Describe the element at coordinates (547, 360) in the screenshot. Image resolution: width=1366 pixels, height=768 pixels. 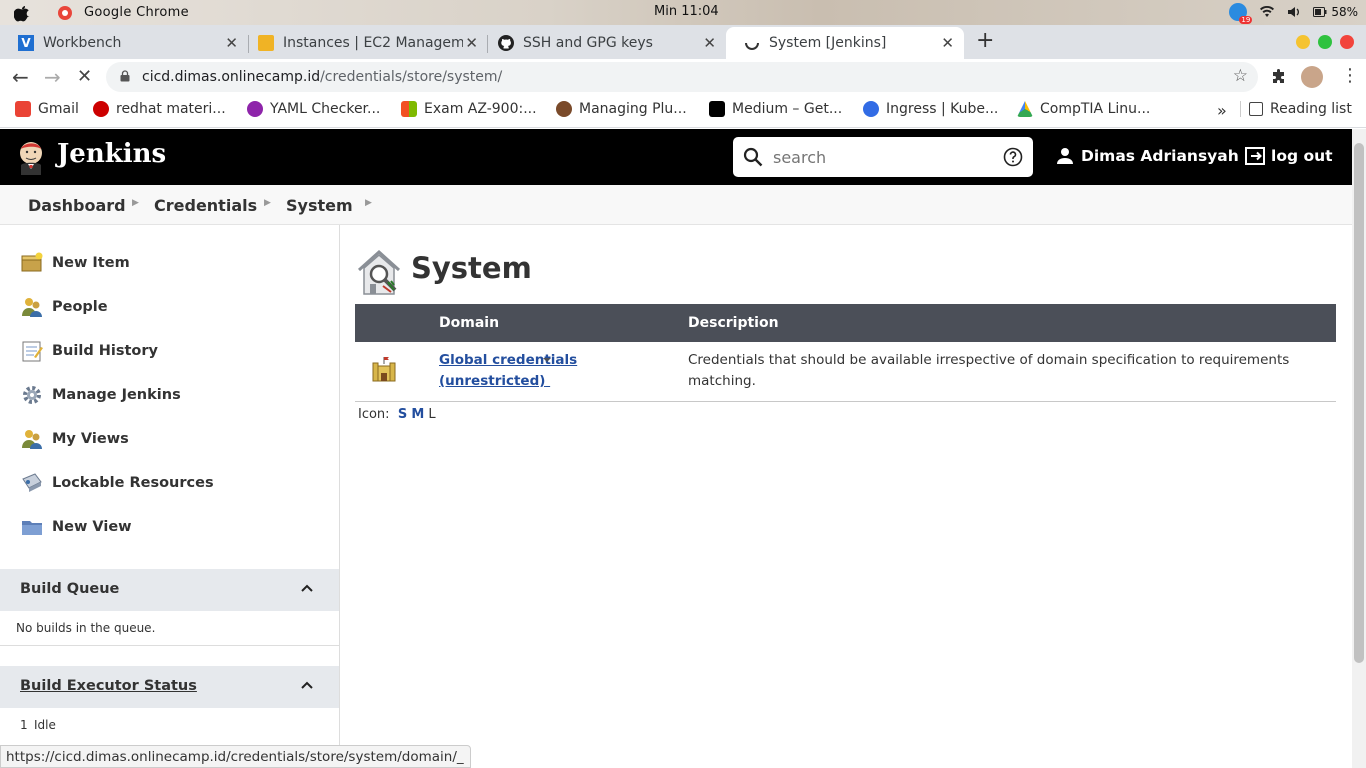
I see `dropdown-caret-icon` at that location.